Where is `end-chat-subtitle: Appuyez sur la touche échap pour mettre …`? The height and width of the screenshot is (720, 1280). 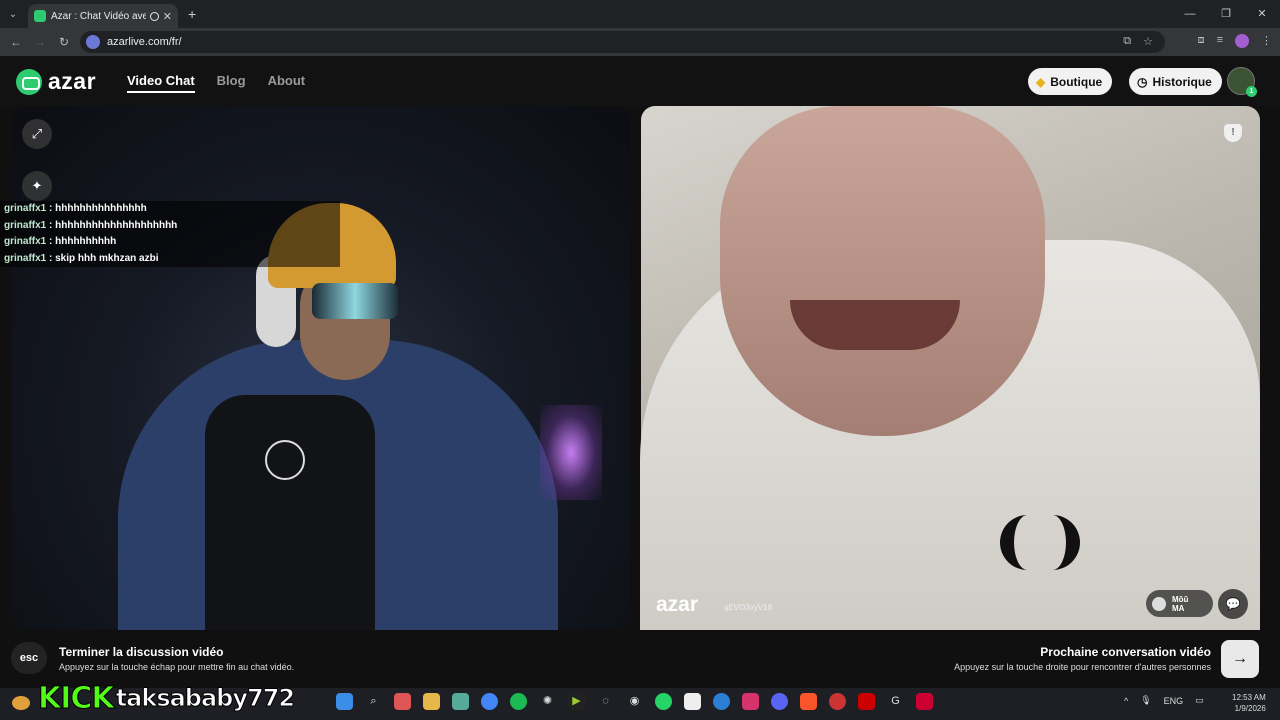
end-chat-subtitle: Appuyez sur la touche échap pour mettre … is located at coordinates (177, 667).